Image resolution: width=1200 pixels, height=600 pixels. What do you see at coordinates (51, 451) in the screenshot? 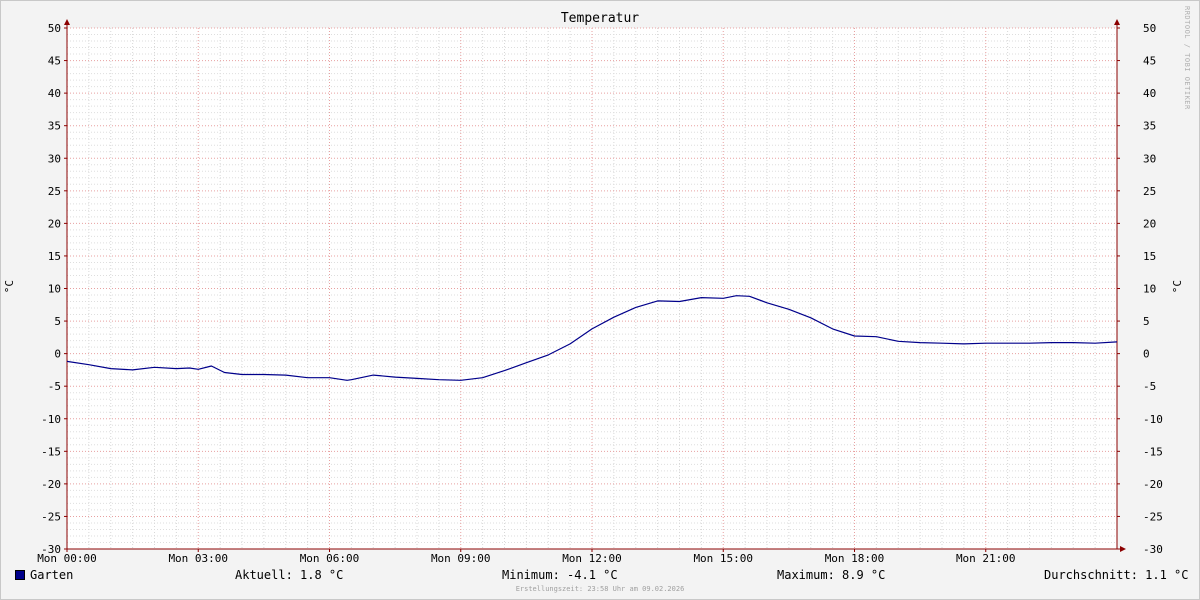
I see `y-tick-label-left: -15` at bounding box center [51, 451].